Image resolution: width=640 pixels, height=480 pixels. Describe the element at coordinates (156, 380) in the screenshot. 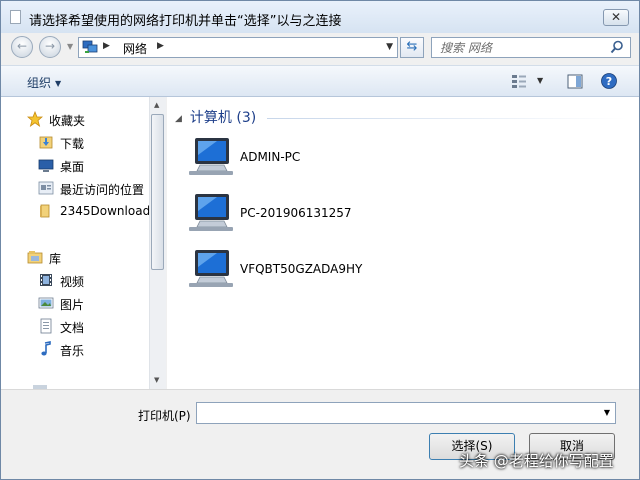

I see `scroll-down-icon: ▼` at that location.